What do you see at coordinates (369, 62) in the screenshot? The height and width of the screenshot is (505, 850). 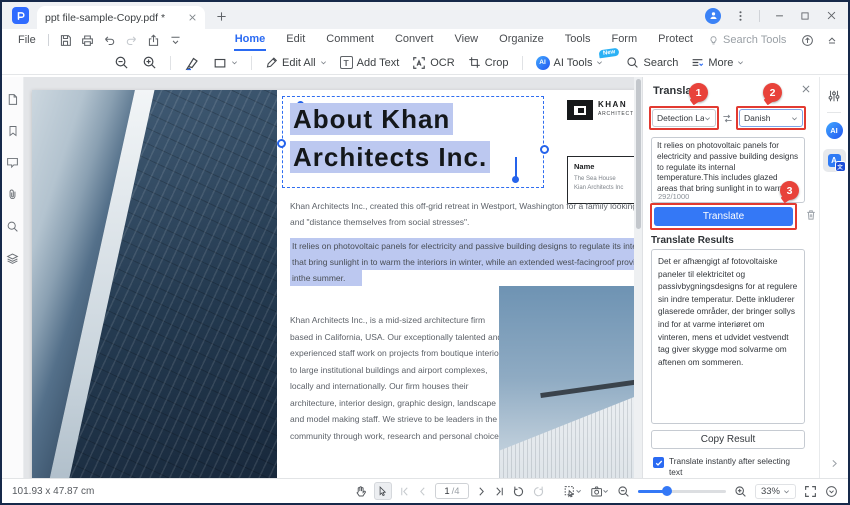 I see `add-text-button: T Add Text` at bounding box center [369, 62].